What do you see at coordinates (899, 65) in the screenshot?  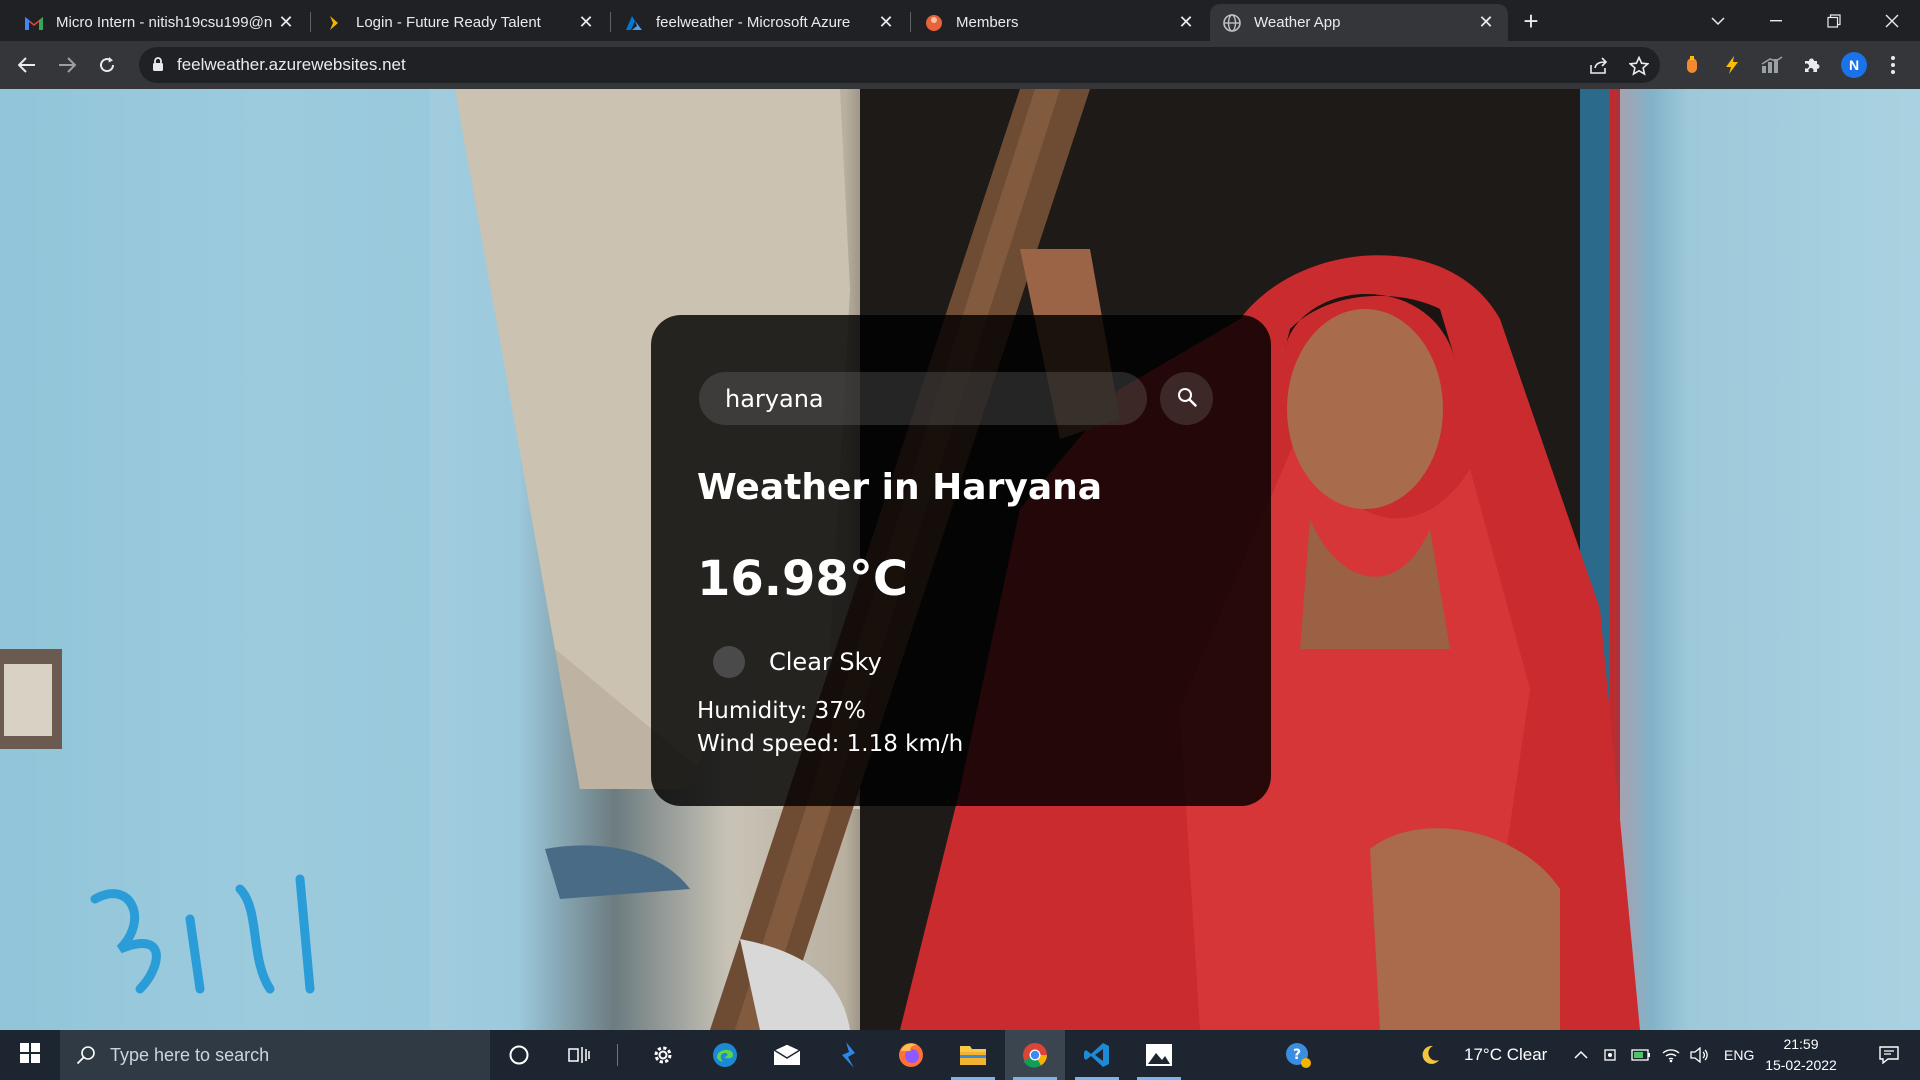 I see `address-bar: feelweather.azurewebsites.net` at bounding box center [899, 65].